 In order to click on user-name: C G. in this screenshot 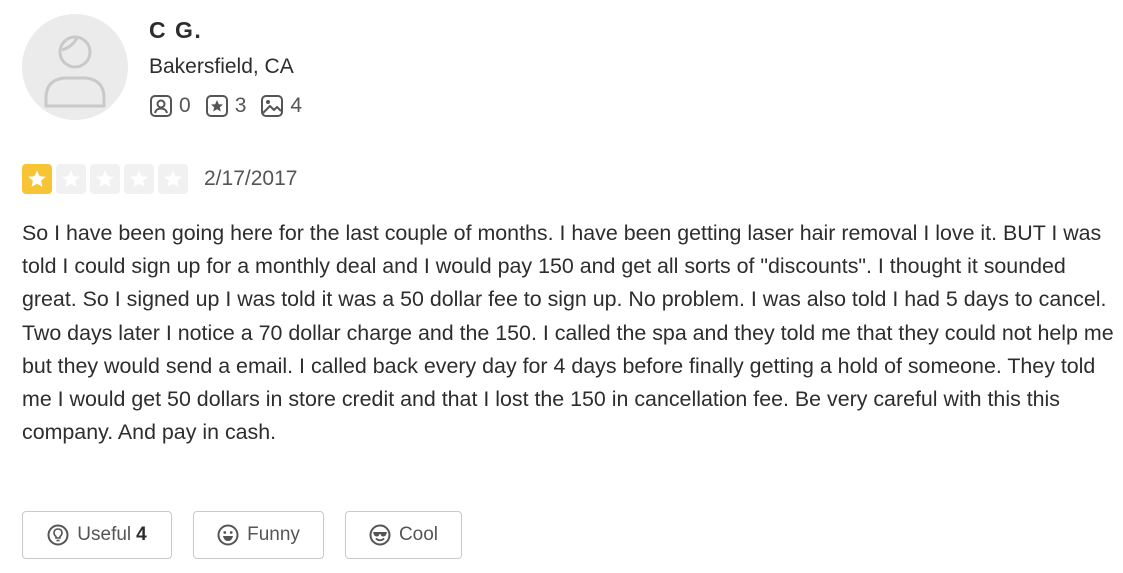, I will do `click(175, 30)`.